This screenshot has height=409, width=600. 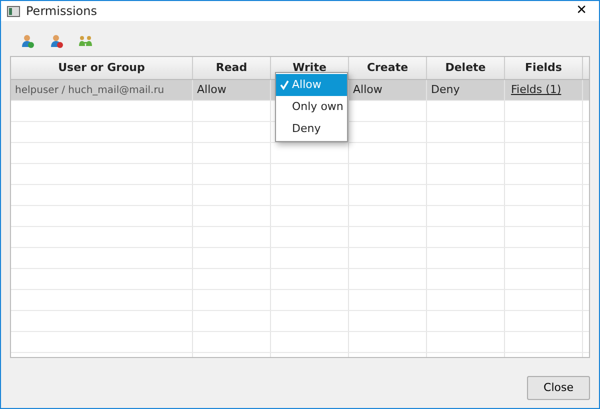 I want to click on window-icon, so click(x=13, y=11).